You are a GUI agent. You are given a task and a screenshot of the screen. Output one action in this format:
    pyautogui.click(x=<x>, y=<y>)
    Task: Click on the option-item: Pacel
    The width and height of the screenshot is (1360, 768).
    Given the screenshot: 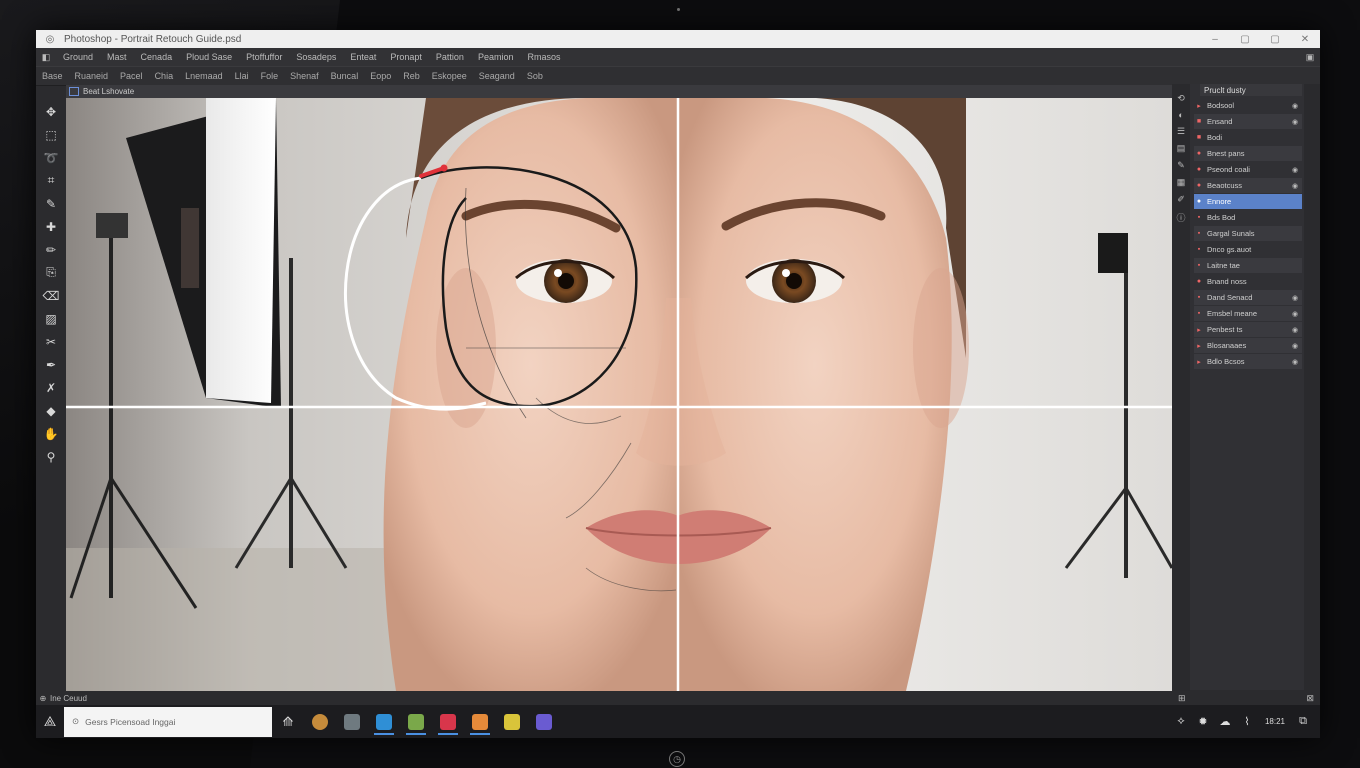 What is the action you would take?
    pyautogui.click(x=131, y=76)
    